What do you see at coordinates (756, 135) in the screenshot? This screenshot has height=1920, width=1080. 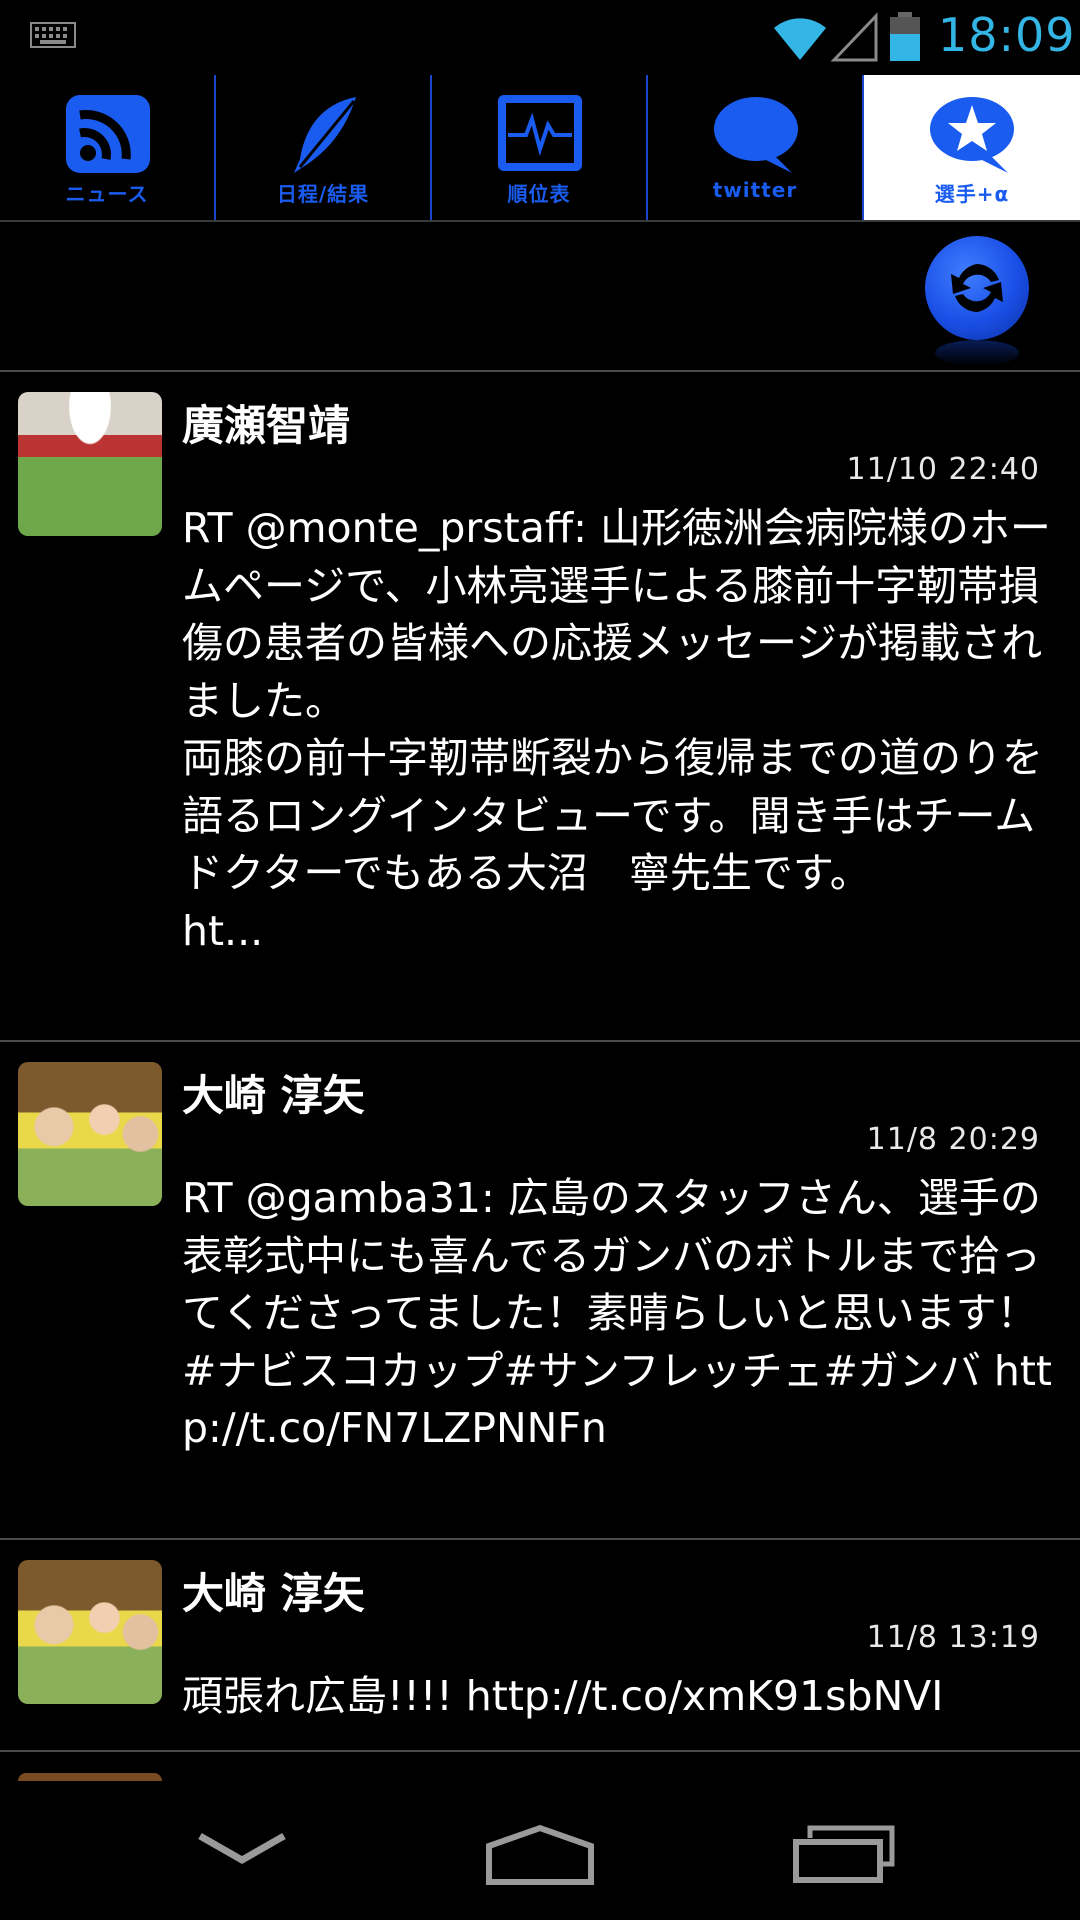 I see `speech-bubble-icon` at bounding box center [756, 135].